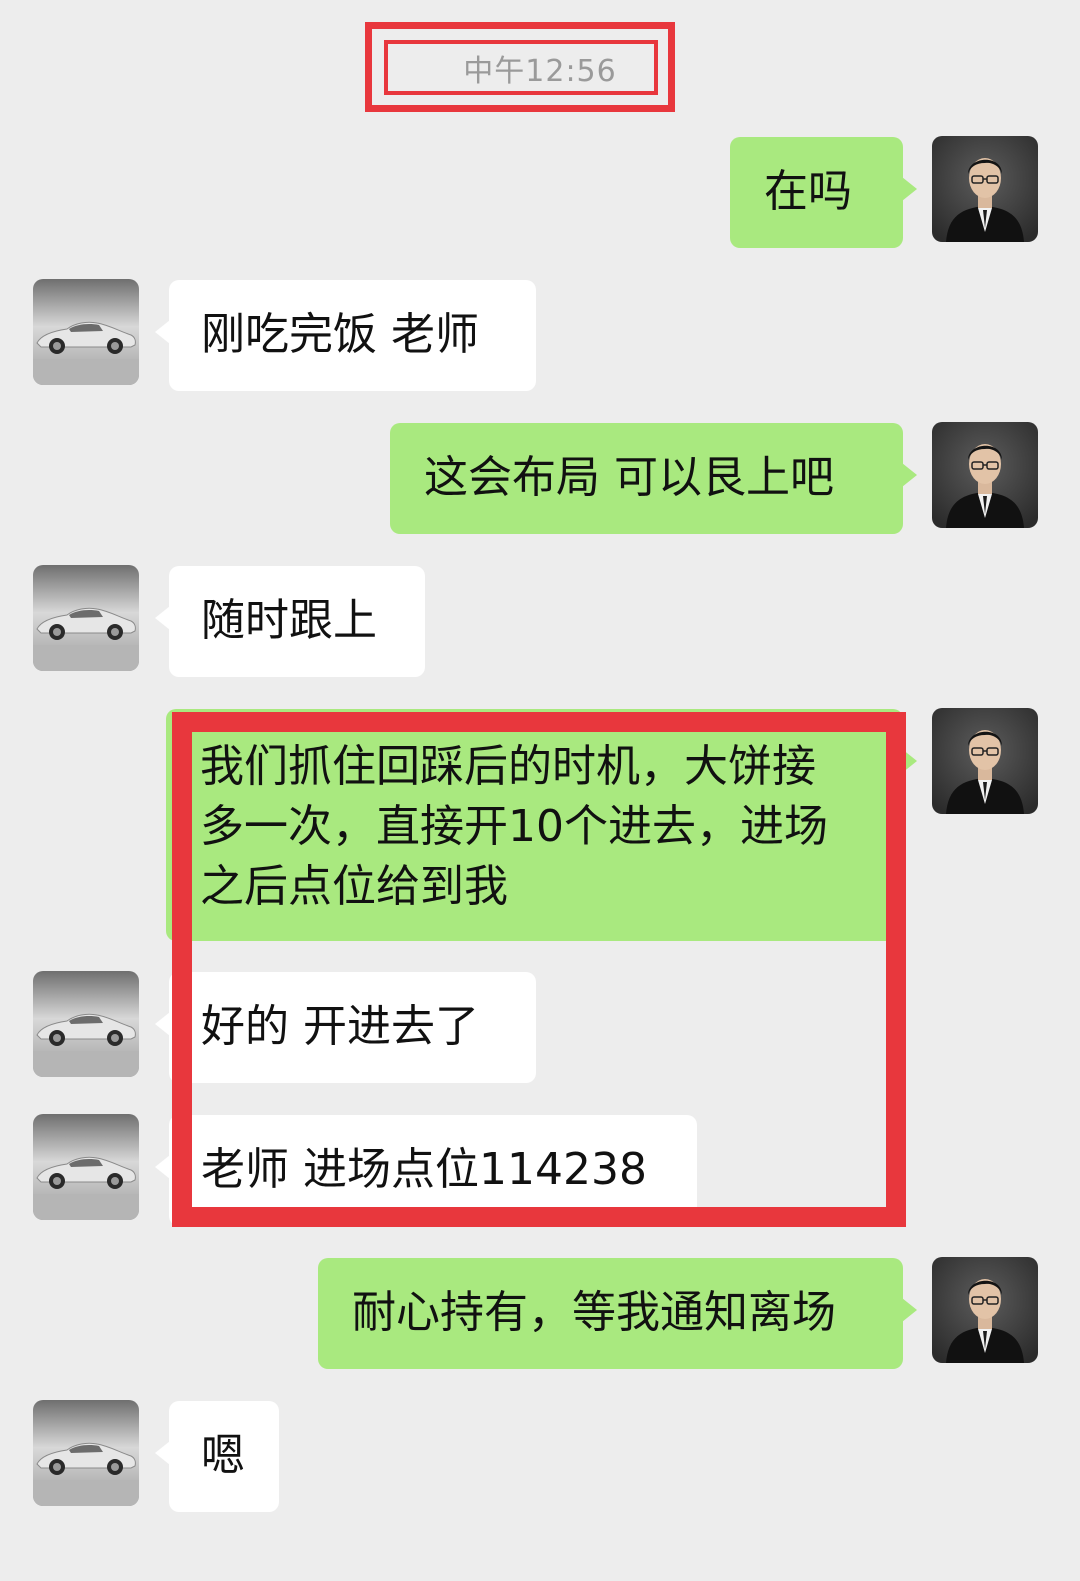 Image resolution: width=1080 pixels, height=1581 pixels. What do you see at coordinates (217, 1456) in the screenshot?
I see `message-bubble-them: 嗯` at bounding box center [217, 1456].